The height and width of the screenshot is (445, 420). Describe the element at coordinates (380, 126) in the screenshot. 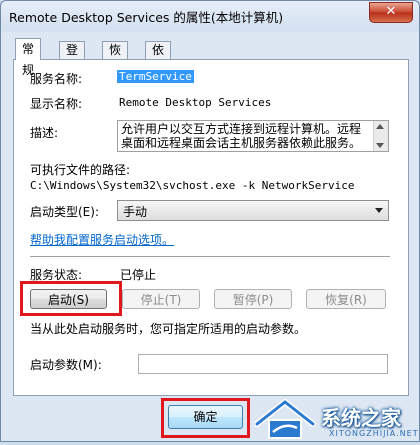

I see `scroll-up-icon` at that location.